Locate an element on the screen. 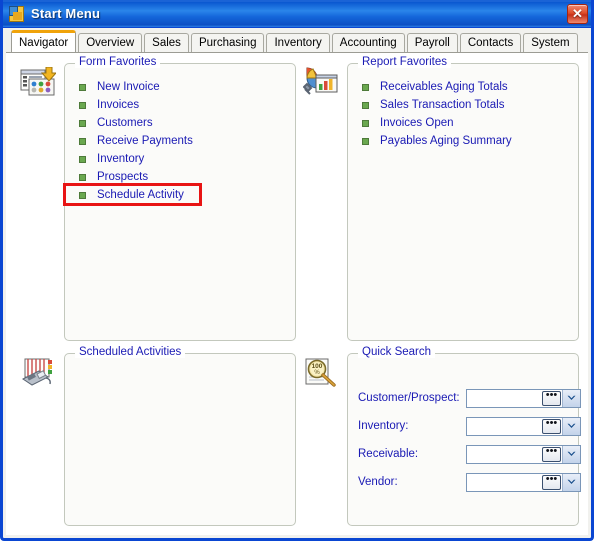 This screenshot has height=541, width=594. quick-search-row-receivable: Receivable: ••• is located at coordinates (469, 454).